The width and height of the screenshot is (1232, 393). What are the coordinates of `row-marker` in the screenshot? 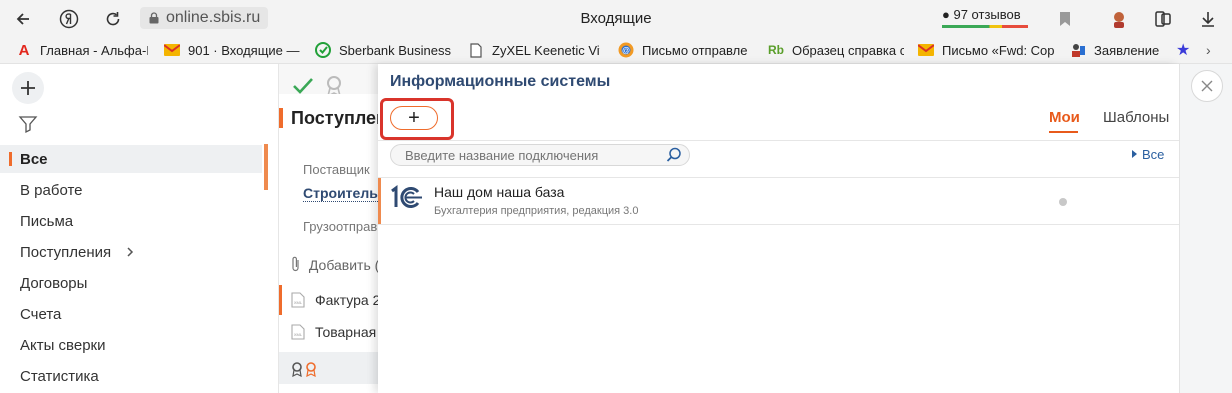 It's located at (379, 201).